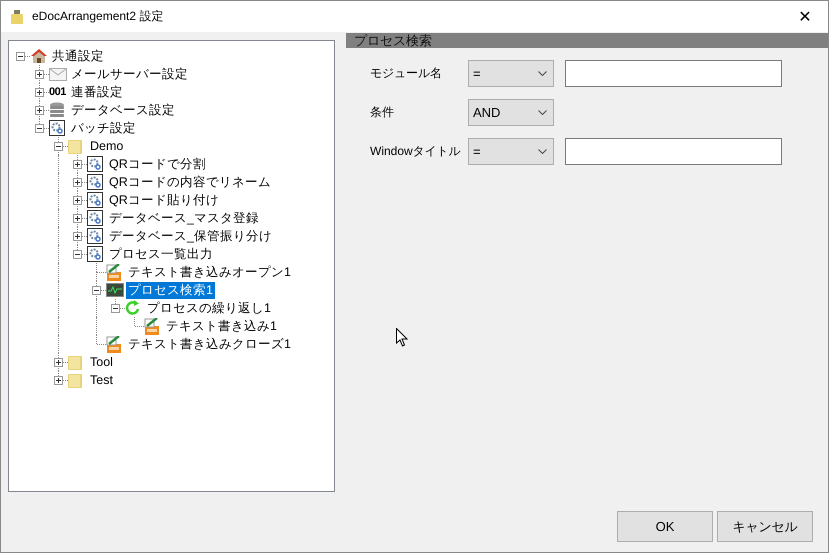  Describe the element at coordinates (164, 200) in the screenshot. I see `tree-item: QRコード貼り付け` at that location.